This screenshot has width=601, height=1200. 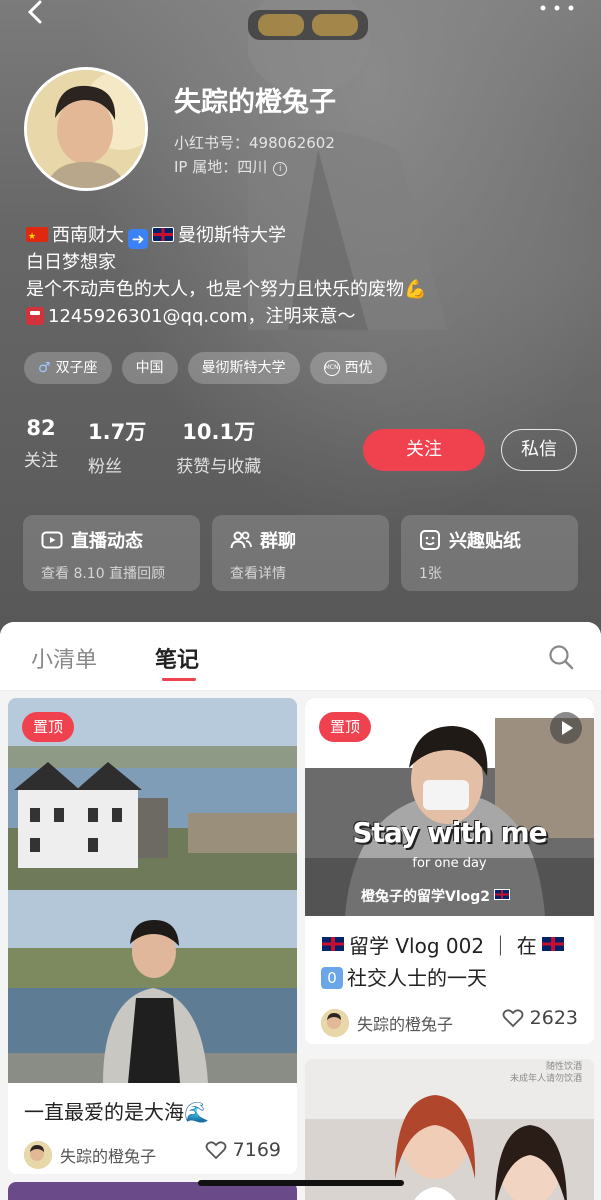 I want to click on ip-location-text: IP 属地：四川, so click(x=221, y=167).